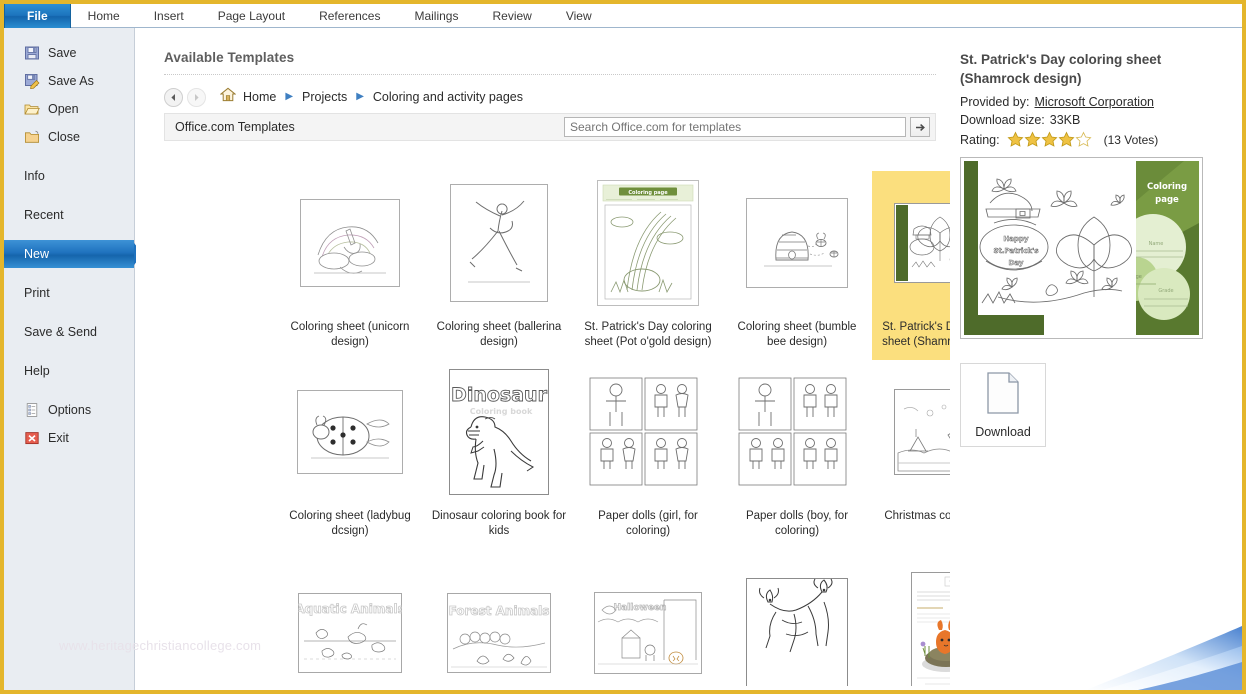  I want to click on sidebar-item-label: Info, so click(34, 176).